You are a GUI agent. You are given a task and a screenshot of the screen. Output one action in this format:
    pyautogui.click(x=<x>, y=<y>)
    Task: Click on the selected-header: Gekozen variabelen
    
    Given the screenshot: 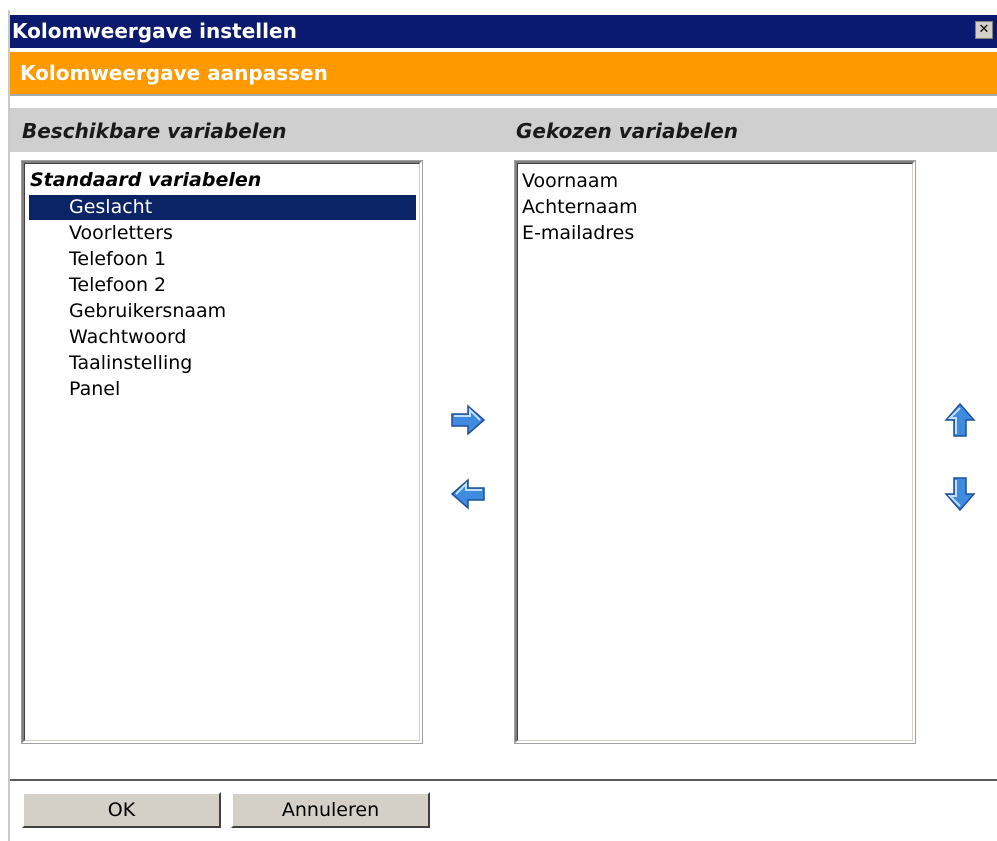 What is the action you would take?
    pyautogui.click(x=627, y=131)
    